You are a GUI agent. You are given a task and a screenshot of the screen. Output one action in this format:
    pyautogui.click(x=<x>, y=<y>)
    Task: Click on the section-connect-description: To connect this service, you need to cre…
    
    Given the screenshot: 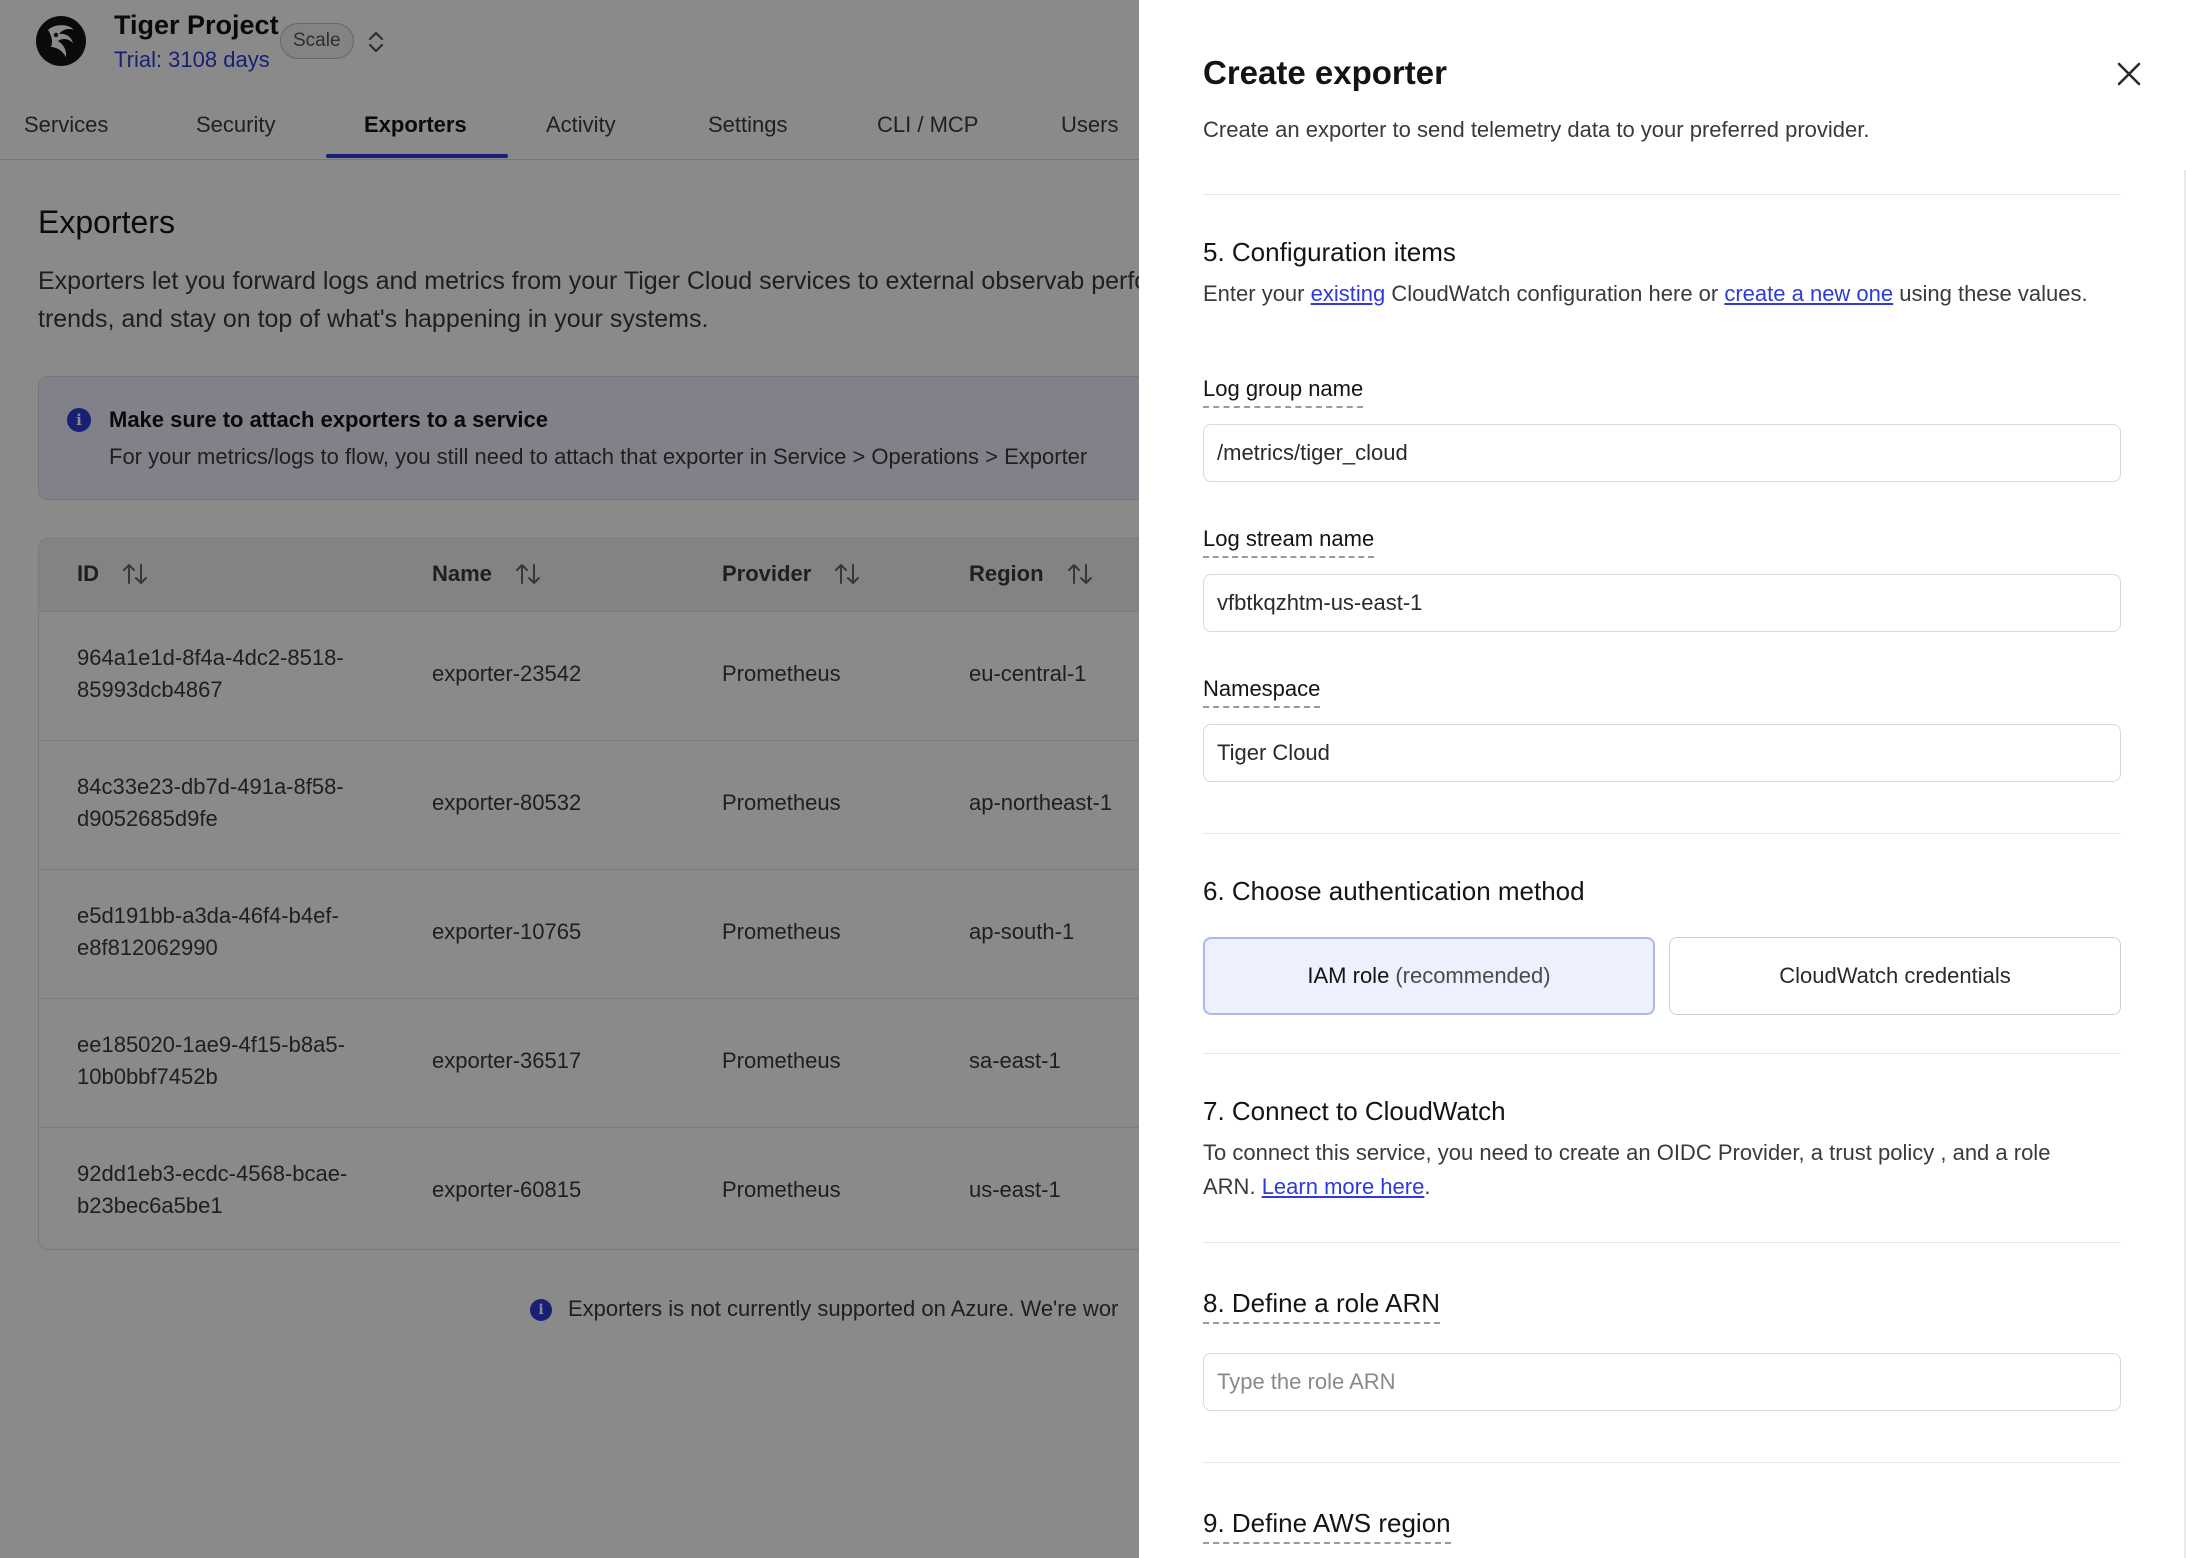 What is the action you would take?
    pyautogui.click(x=1653, y=1170)
    